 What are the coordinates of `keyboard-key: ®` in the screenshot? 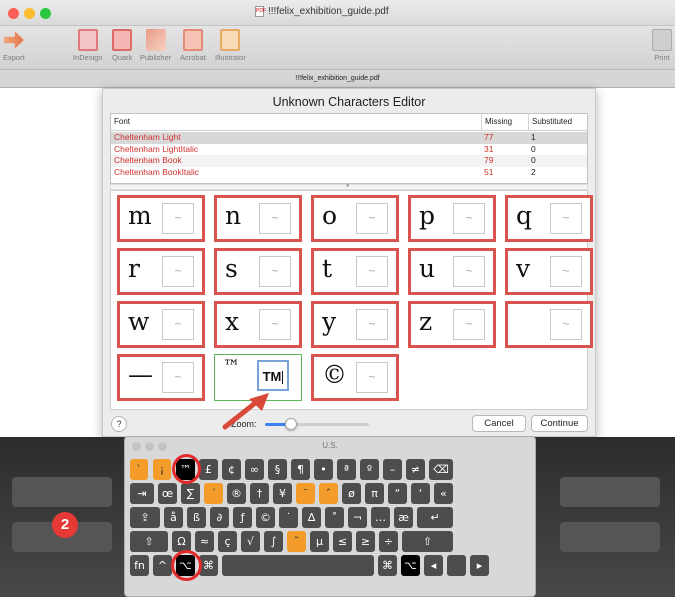 It's located at (236, 493).